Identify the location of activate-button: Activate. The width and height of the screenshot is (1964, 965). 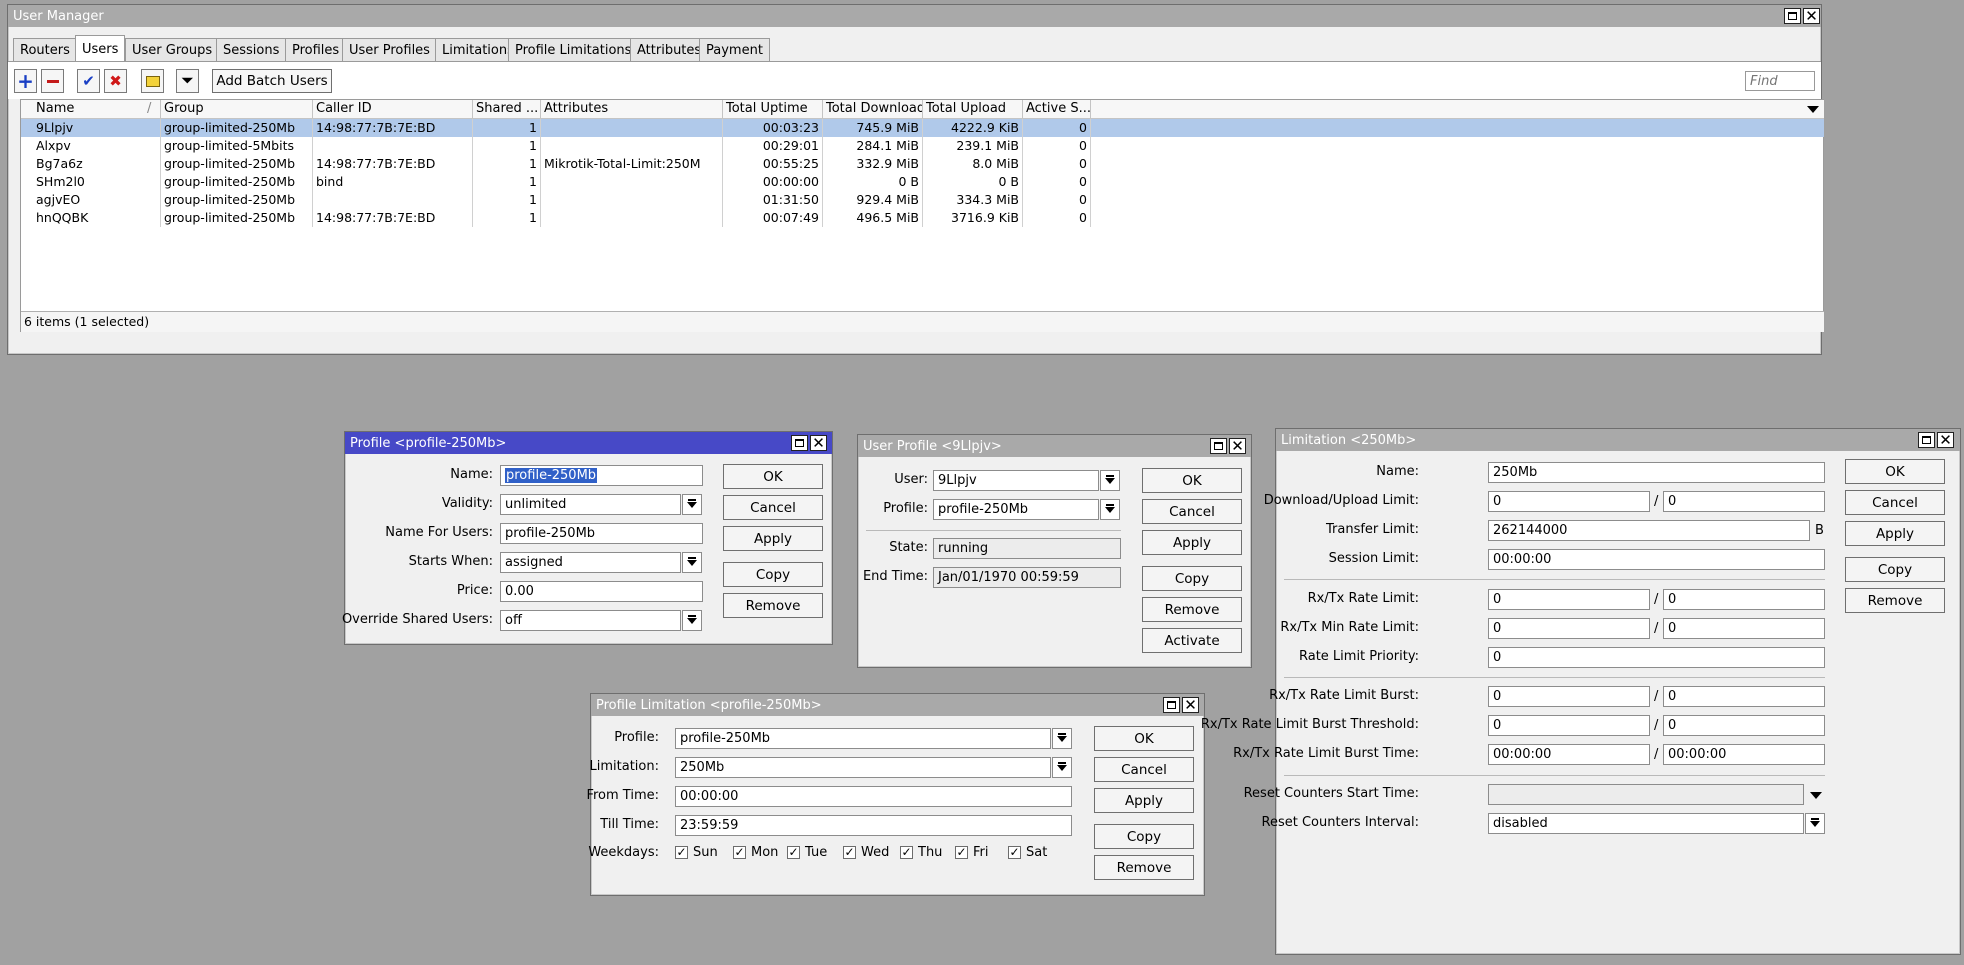
(1192, 640).